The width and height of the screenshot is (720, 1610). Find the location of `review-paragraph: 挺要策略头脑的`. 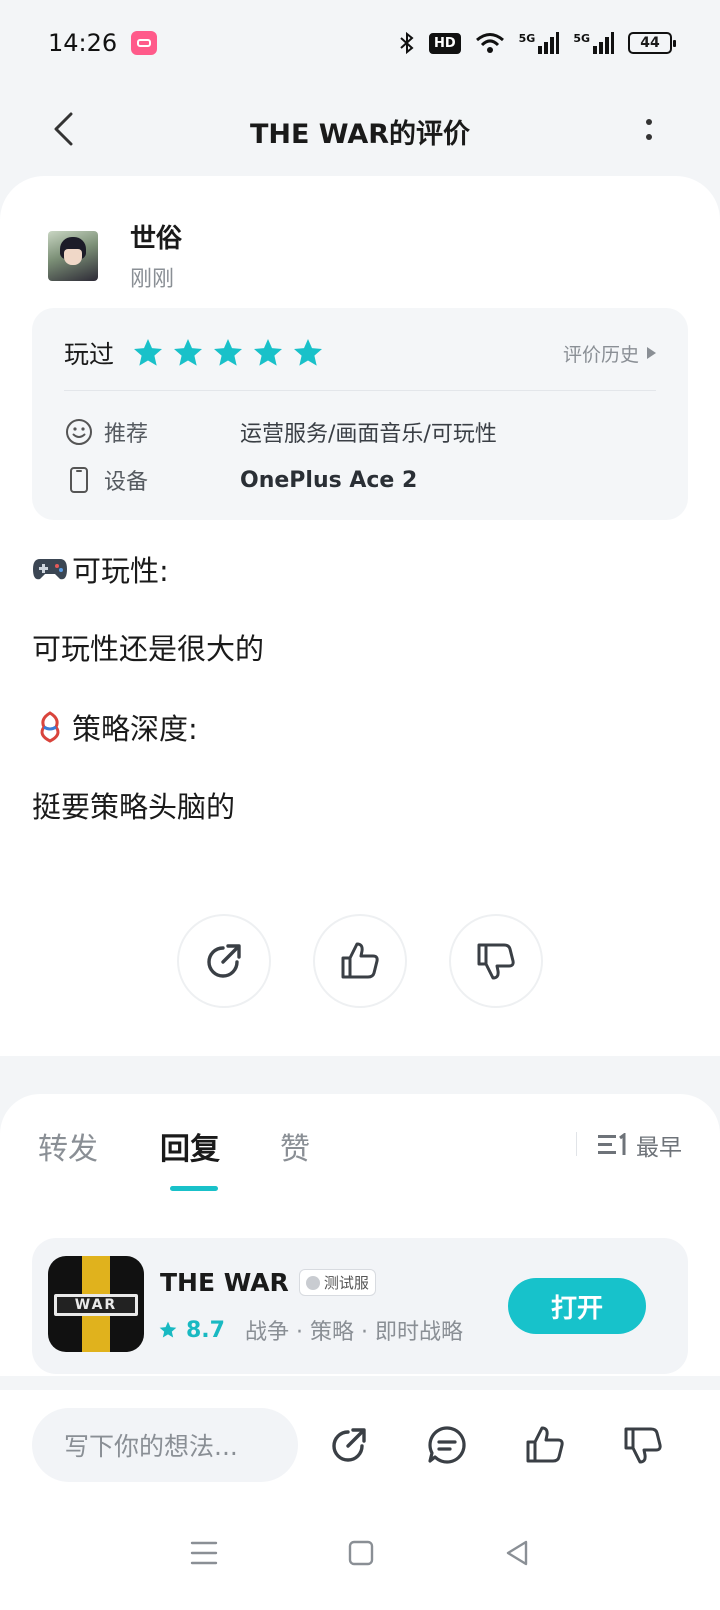

review-paragraph: 挺要策略头脑的 is located at coordinates (133, 805).